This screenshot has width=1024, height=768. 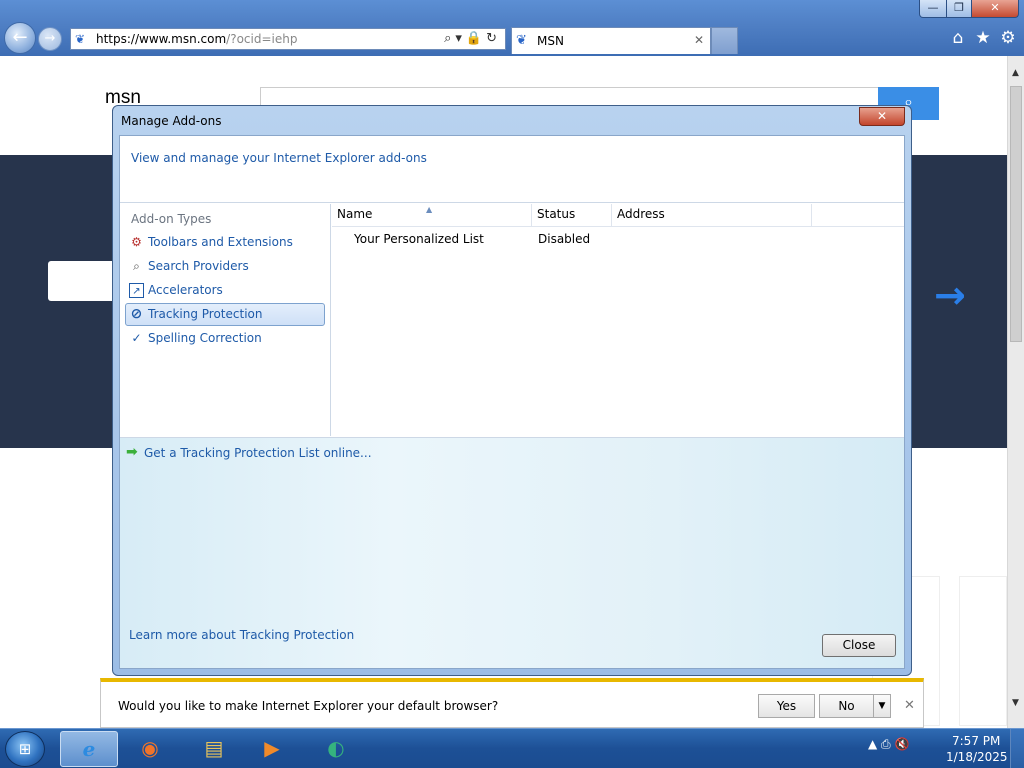 I want to click on msn-butterfly-icon: ❦, so click(x=521, y=40).